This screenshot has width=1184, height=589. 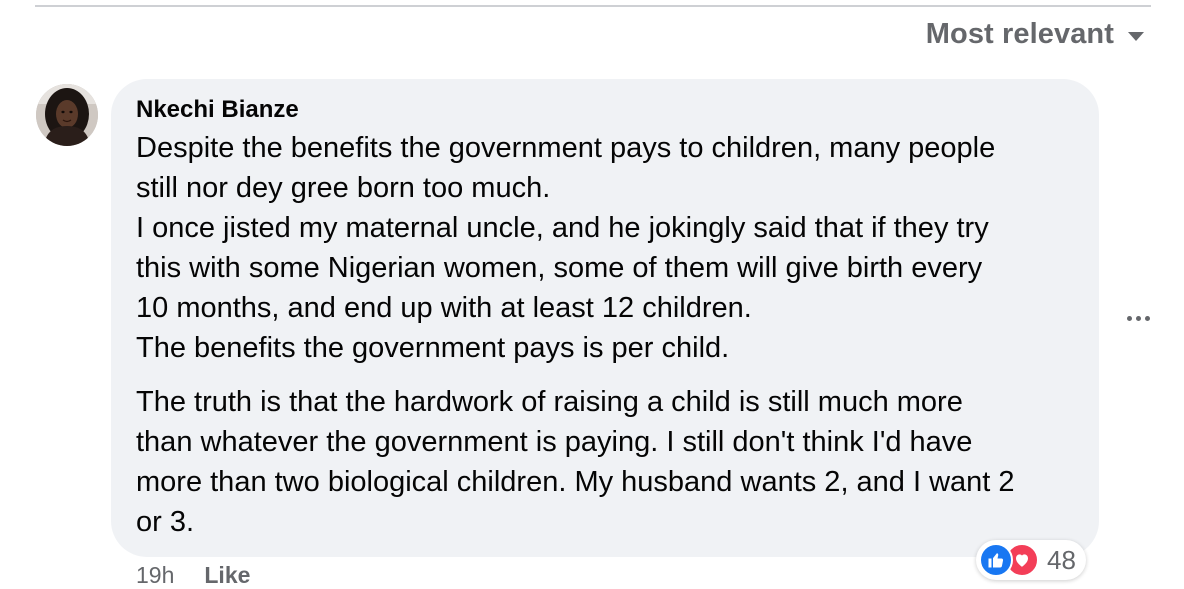 What do you see at coordinates (343, 188) in the screenshot?
I see `comment-line: still nor dey gree born too much.` at bounding box center [343, 188].